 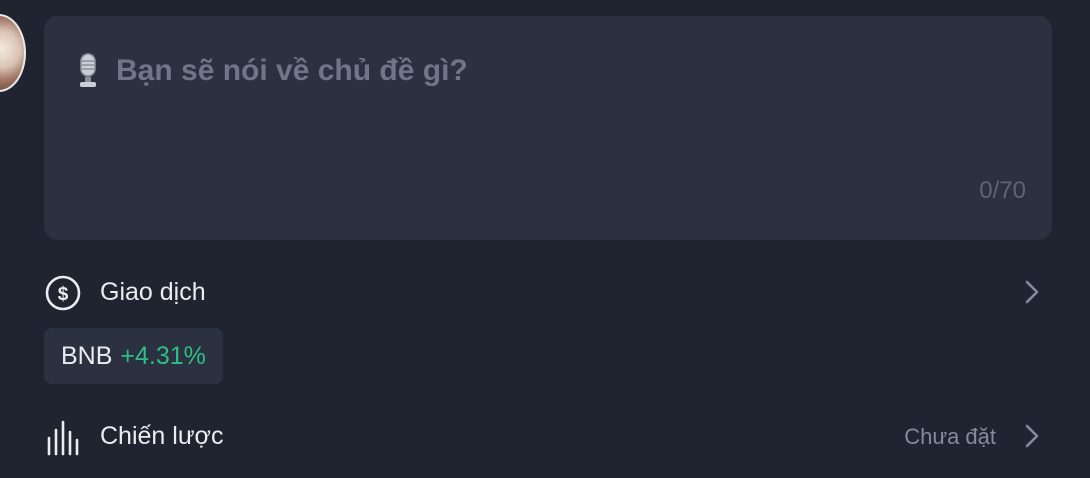 What do you see at coordinates (162, 436) in the screenshot?
I see `strategy-label: Chiến lược` at bounding box center [162, 436].